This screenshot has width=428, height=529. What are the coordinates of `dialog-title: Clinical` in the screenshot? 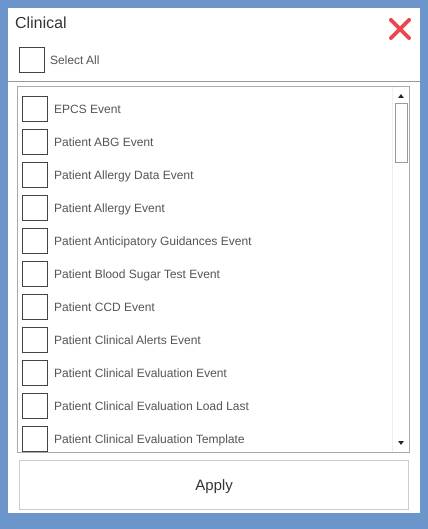 It's located at (41, 24).